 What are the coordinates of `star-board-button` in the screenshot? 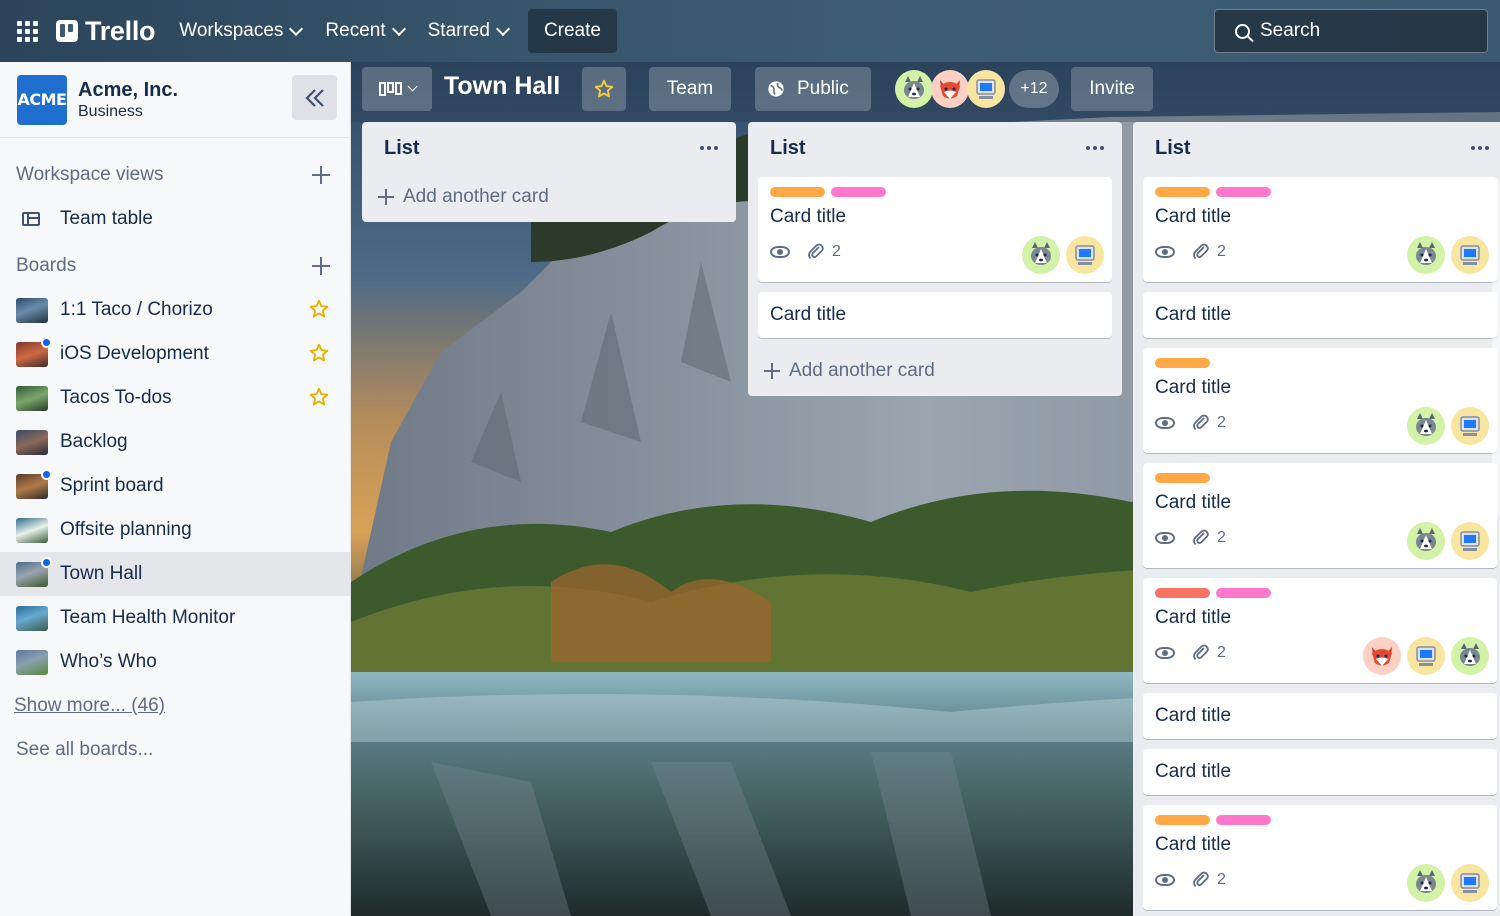 It's located at (604, 89).